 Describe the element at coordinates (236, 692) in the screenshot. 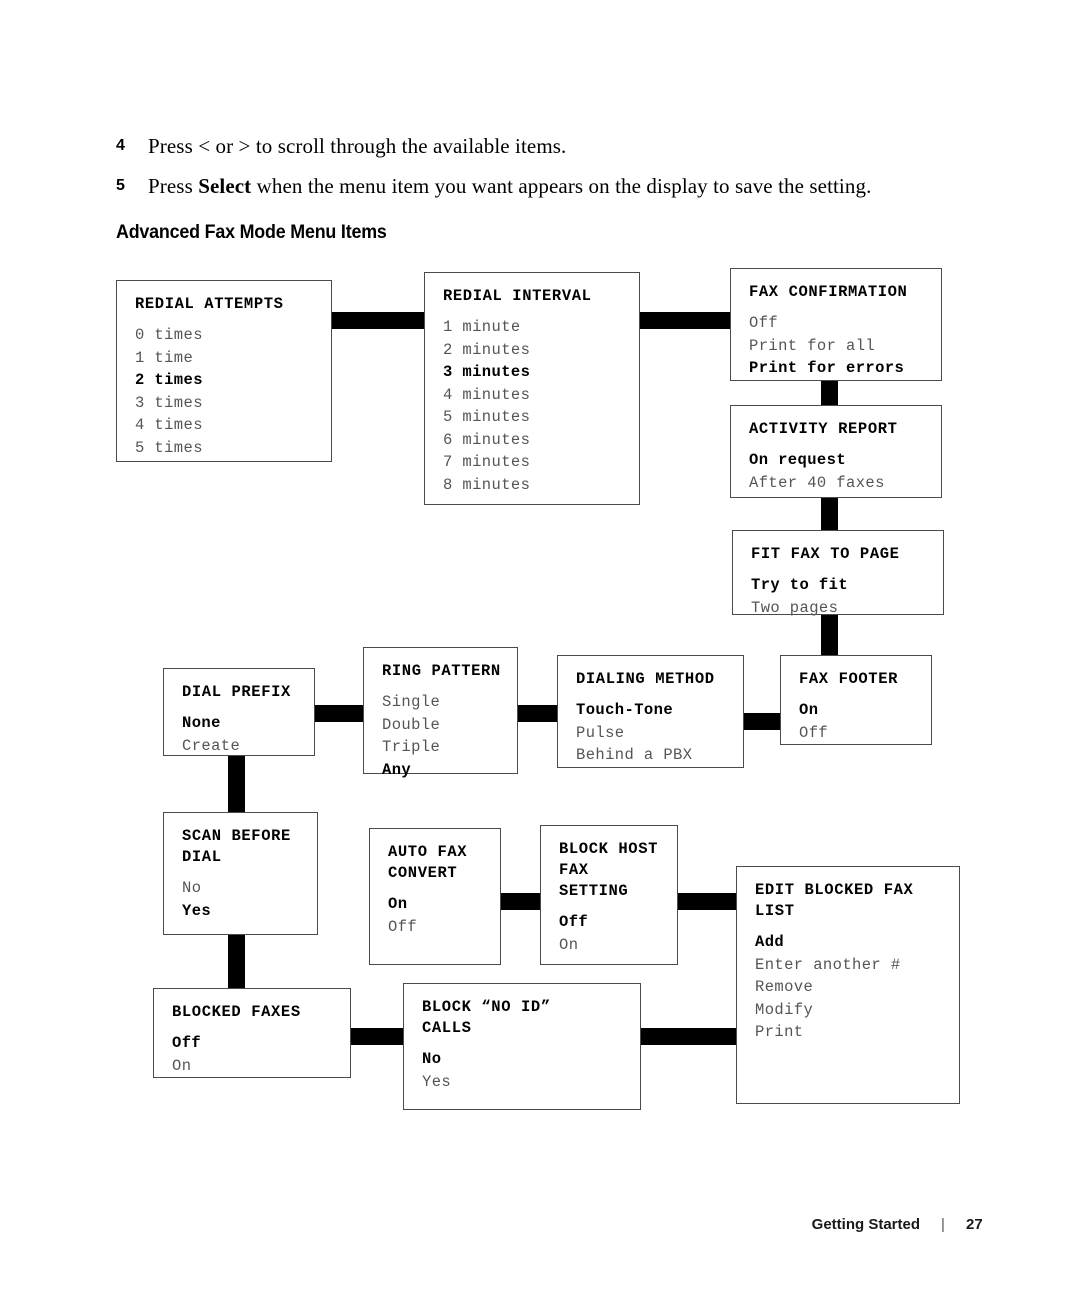

I see `menu-box-title: DIAL PREFIX` at that location.